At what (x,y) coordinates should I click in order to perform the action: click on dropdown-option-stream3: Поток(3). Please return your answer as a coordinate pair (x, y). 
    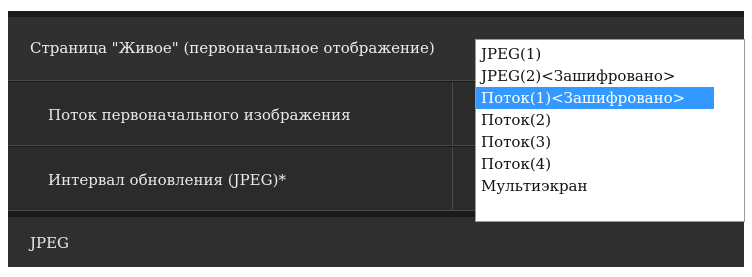
    Looking at the image, I should click on (610, 142).